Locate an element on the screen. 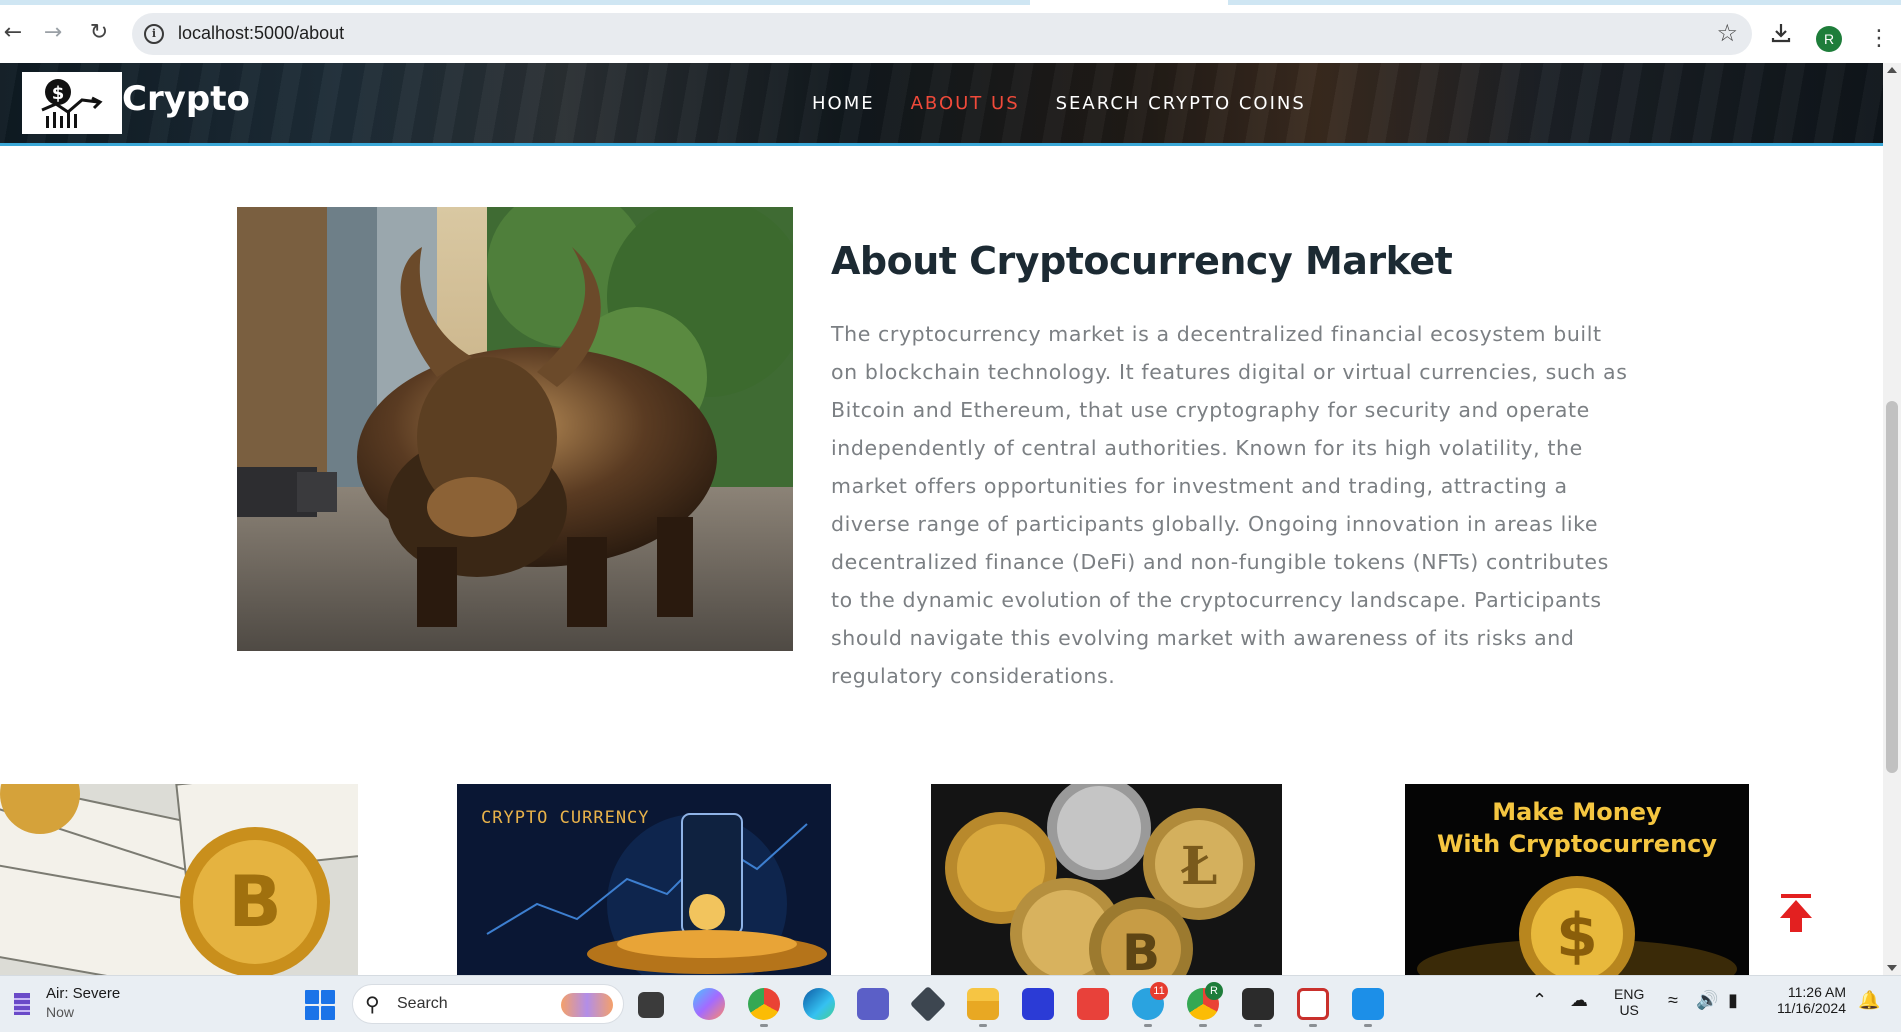  download-icon is located at coordinates (1781, 33).